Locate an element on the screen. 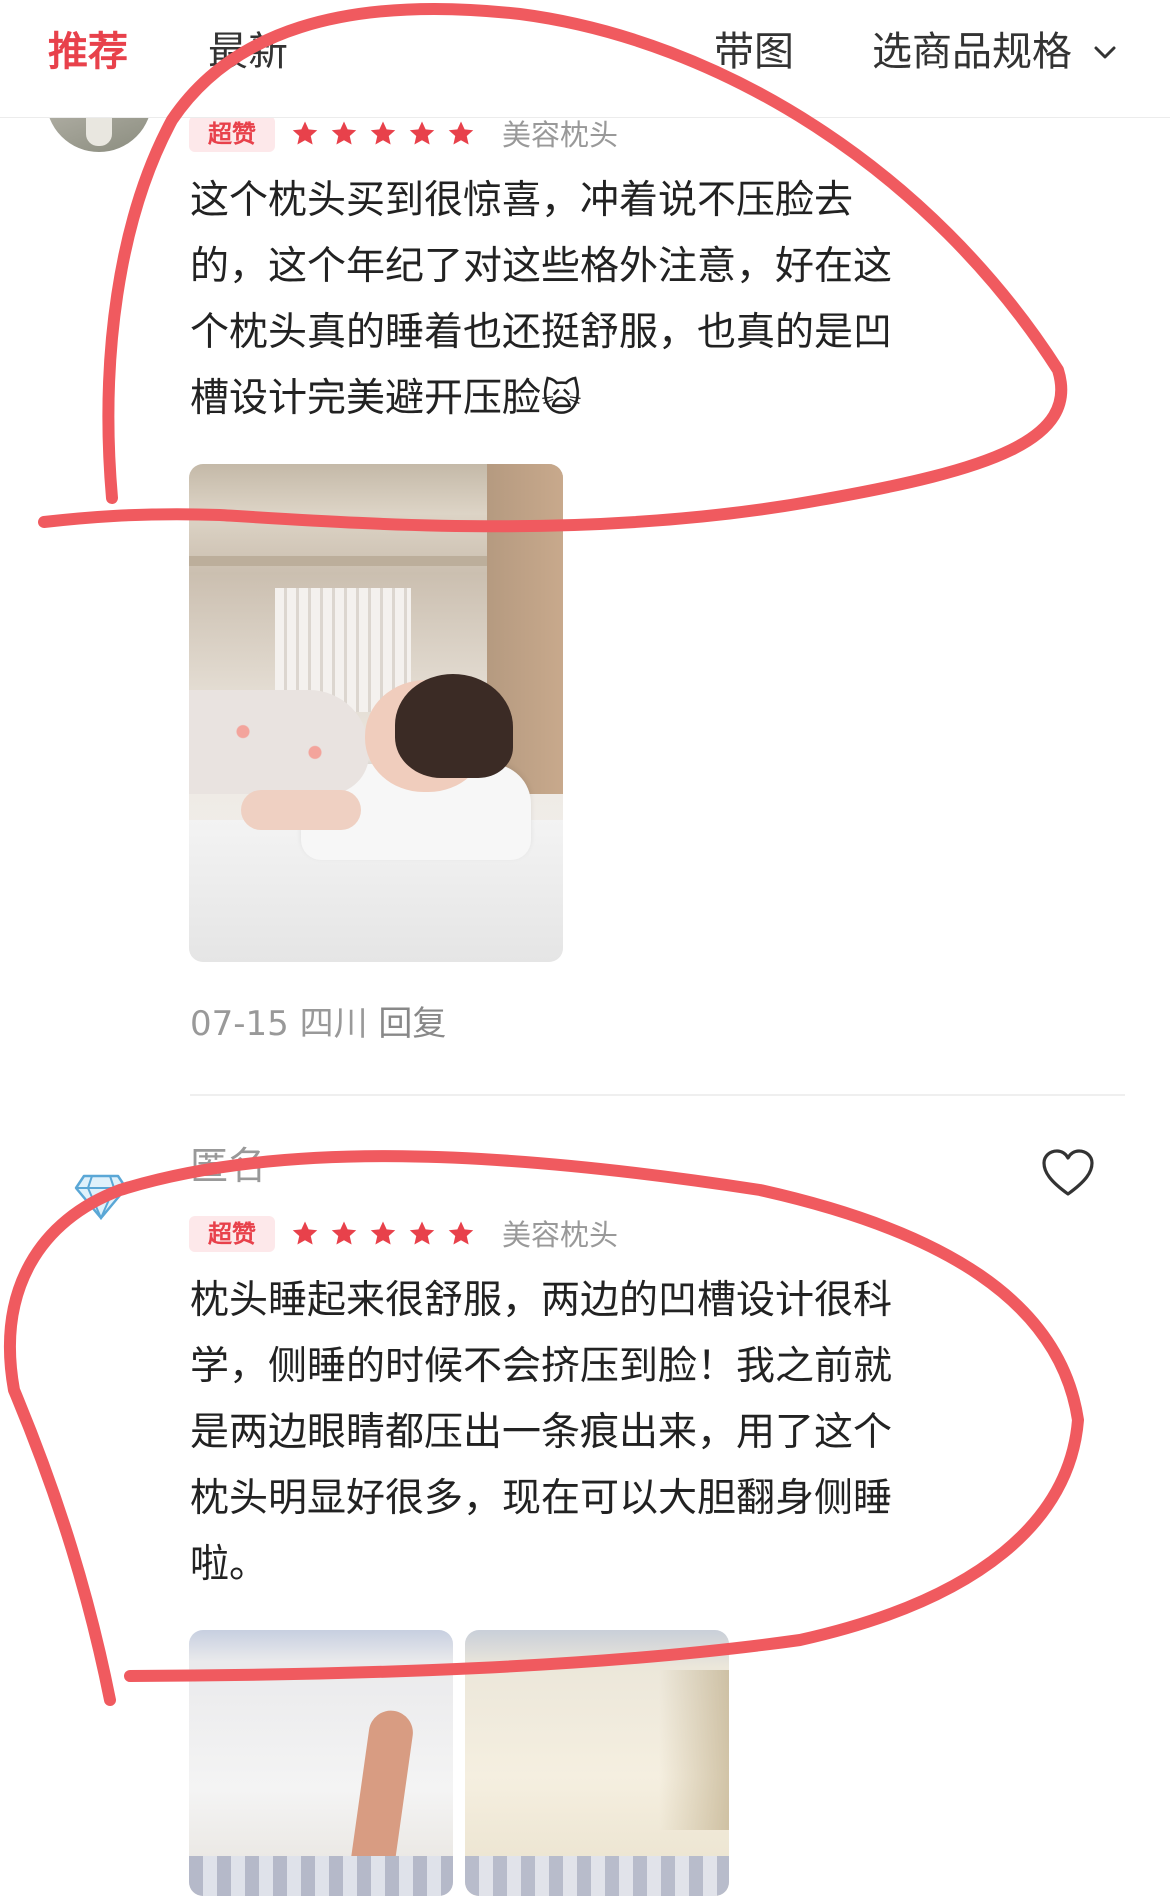  heart-icon is located at coordinates (1068, 1173).